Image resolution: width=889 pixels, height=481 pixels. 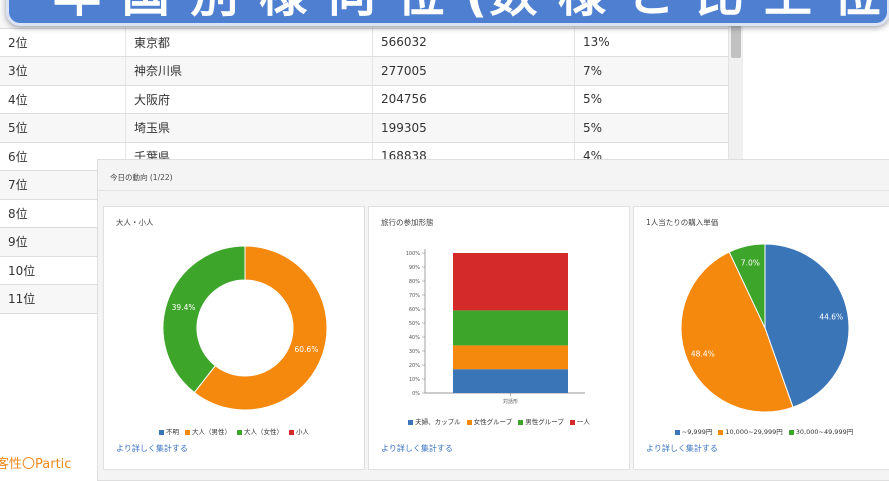 What do you see at coordinates (414, 282) in the screenshot?
I see `y-tick-label: 80%` at bounding box center [414, 282].